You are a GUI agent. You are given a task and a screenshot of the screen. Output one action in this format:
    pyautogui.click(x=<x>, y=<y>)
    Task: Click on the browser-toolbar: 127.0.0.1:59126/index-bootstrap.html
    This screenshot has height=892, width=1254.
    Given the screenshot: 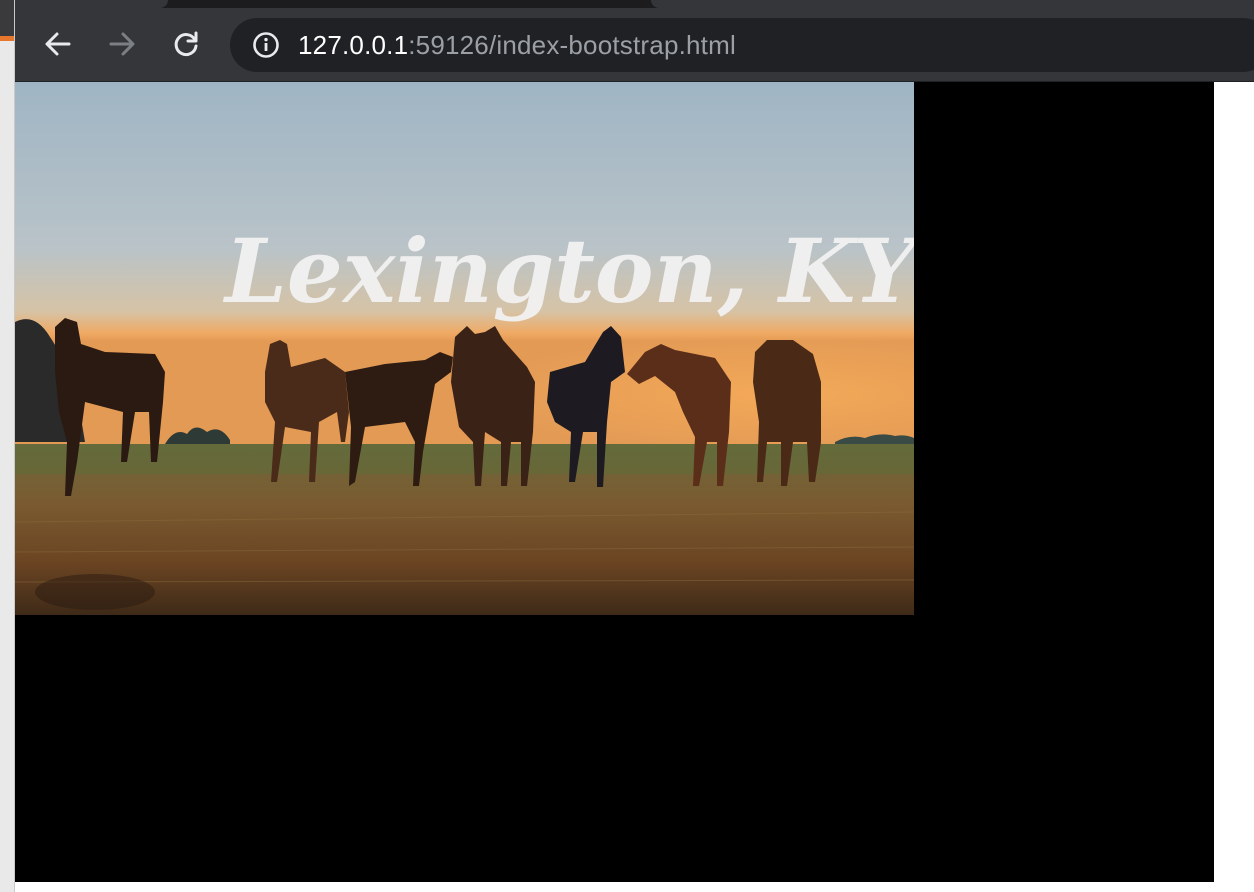 What is the action you would take?
    pyautogui.click(x=634, y=45)
    